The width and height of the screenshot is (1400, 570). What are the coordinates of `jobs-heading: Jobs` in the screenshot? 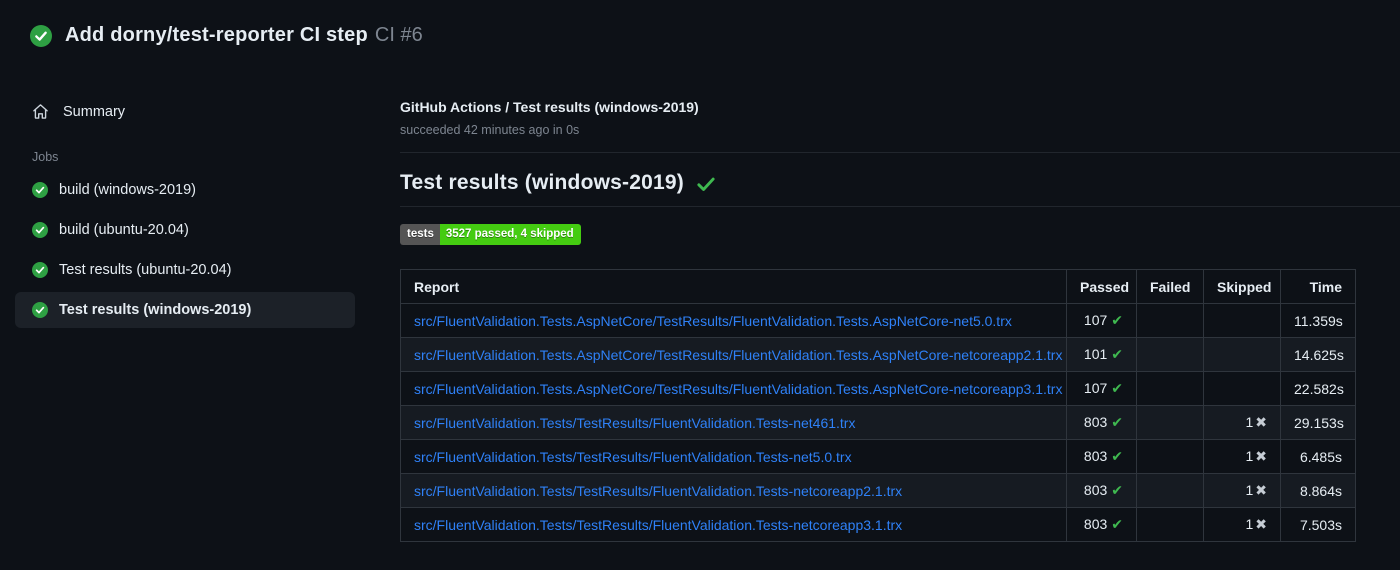 It's located at (45, 157).